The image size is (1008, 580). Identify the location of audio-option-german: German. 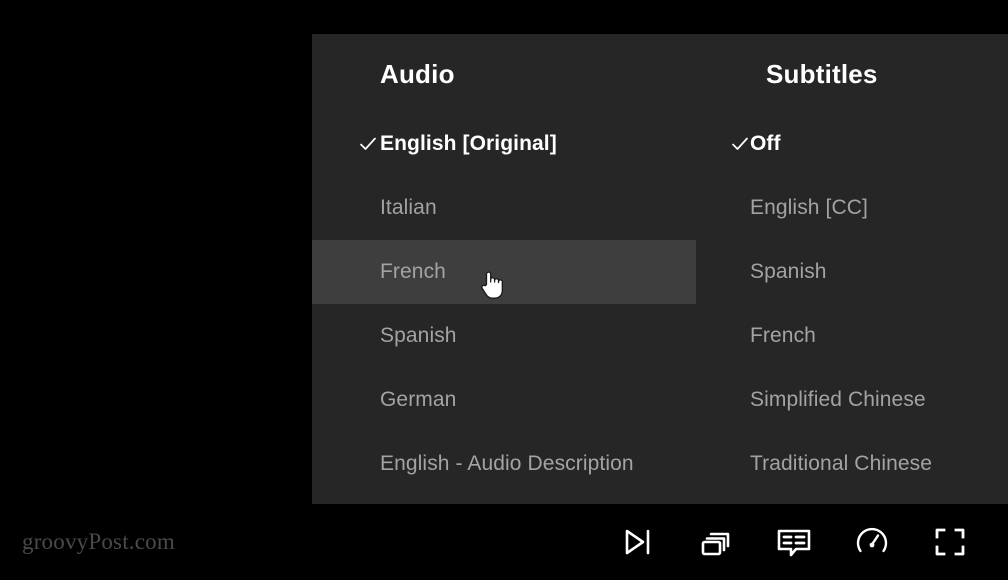
(504, 400).